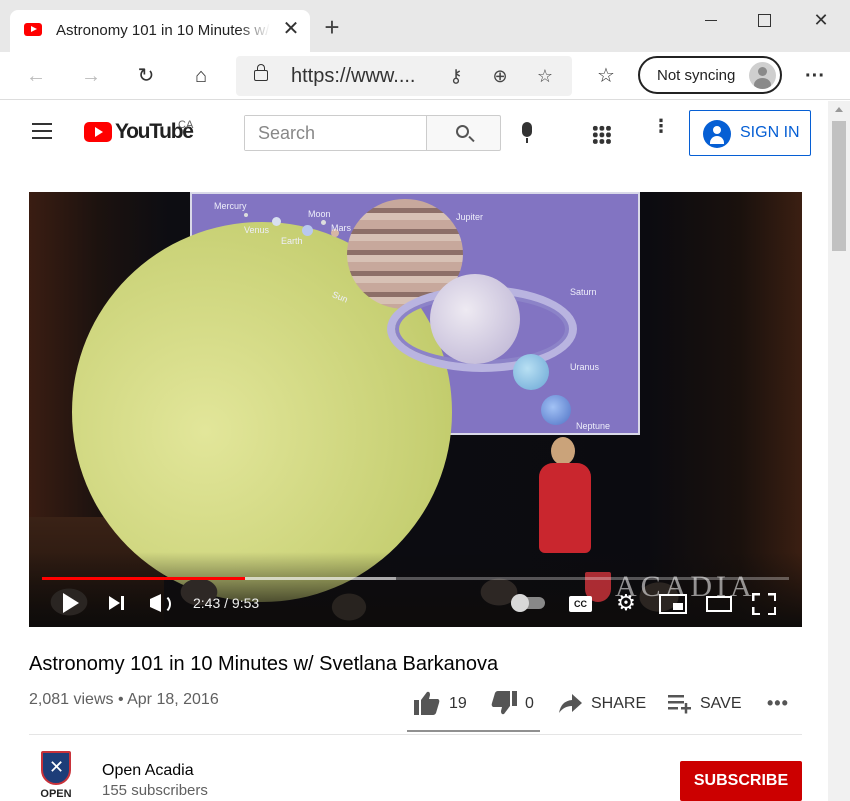  I want to click on slide-label-moon: Moon, so click(319, 214).